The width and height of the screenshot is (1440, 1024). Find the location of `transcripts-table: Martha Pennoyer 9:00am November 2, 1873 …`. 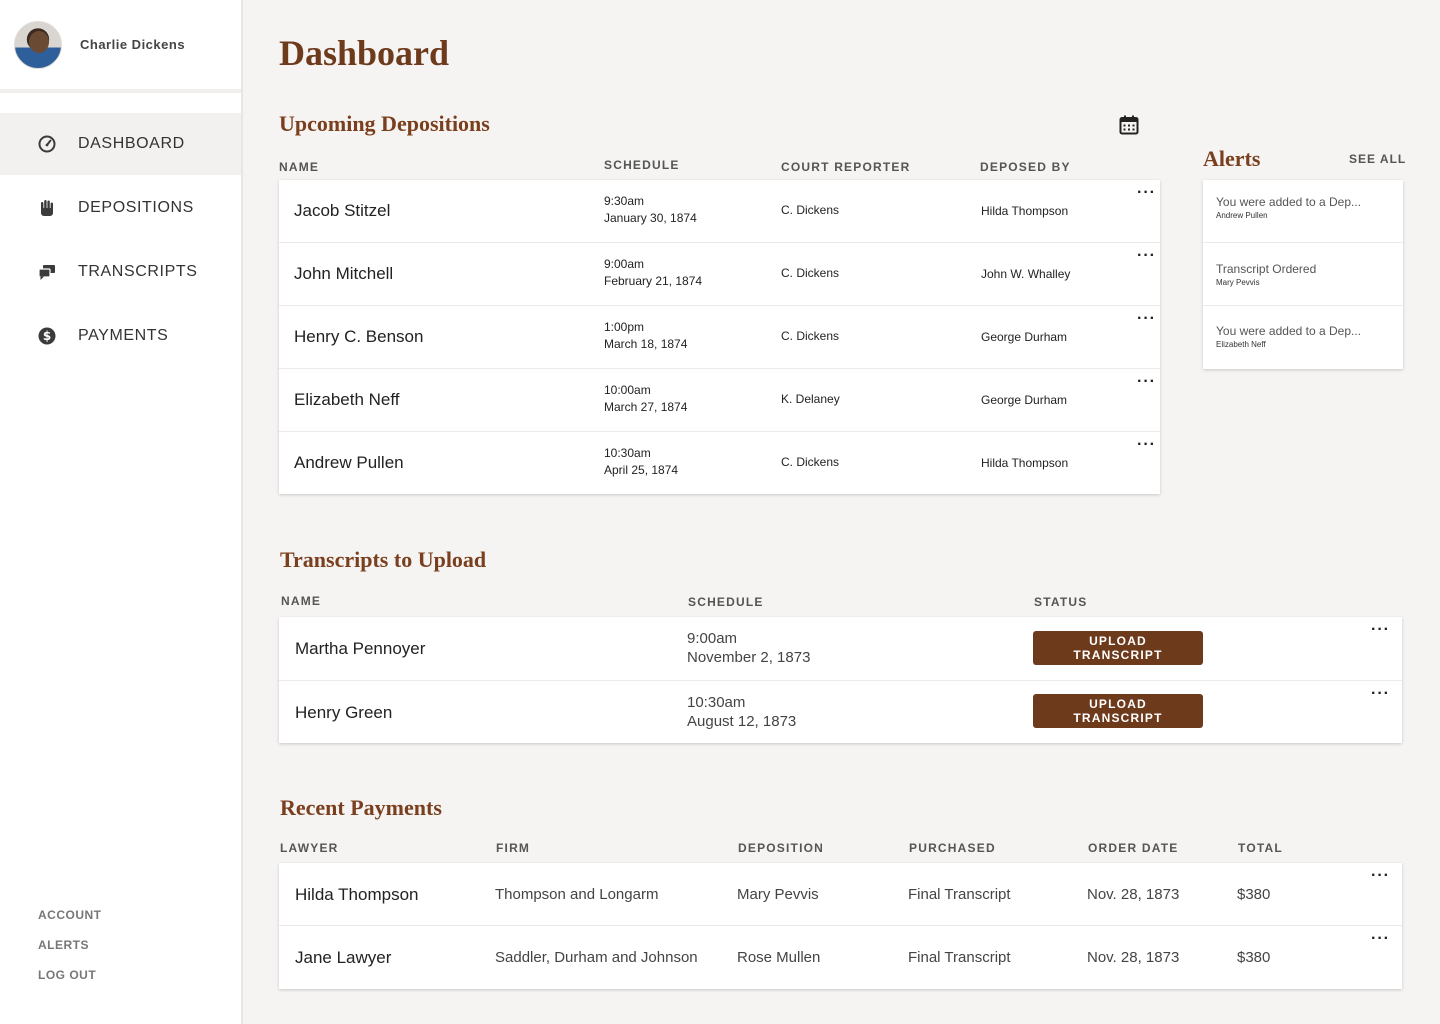

transcripts-table: Martha Pennoyer 9:00am November 2, 1873 … is located at coordinates (840, 680).